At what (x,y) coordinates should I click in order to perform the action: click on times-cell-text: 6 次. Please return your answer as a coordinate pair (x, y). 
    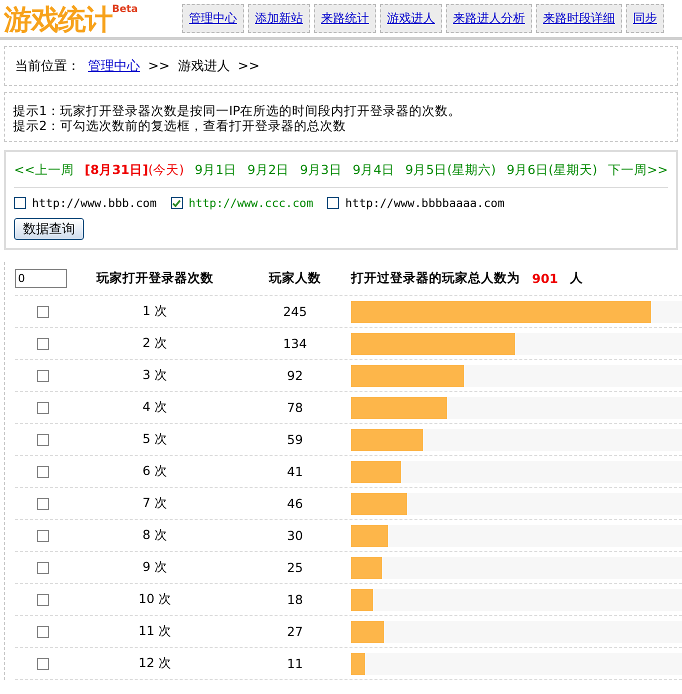
    Looking at the image, I should click on (155, 471).